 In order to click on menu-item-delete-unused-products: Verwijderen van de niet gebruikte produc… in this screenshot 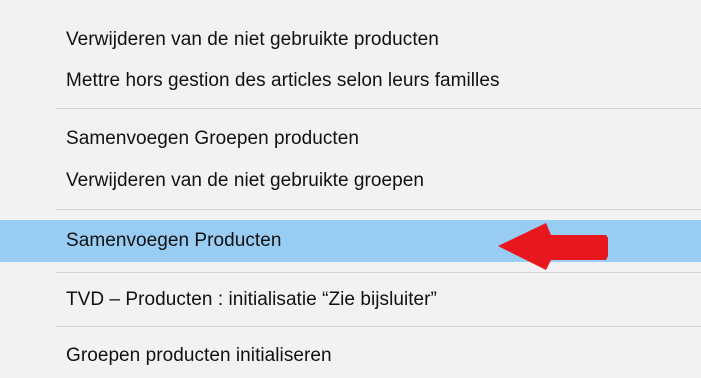, I will do `click(350, 40)`.